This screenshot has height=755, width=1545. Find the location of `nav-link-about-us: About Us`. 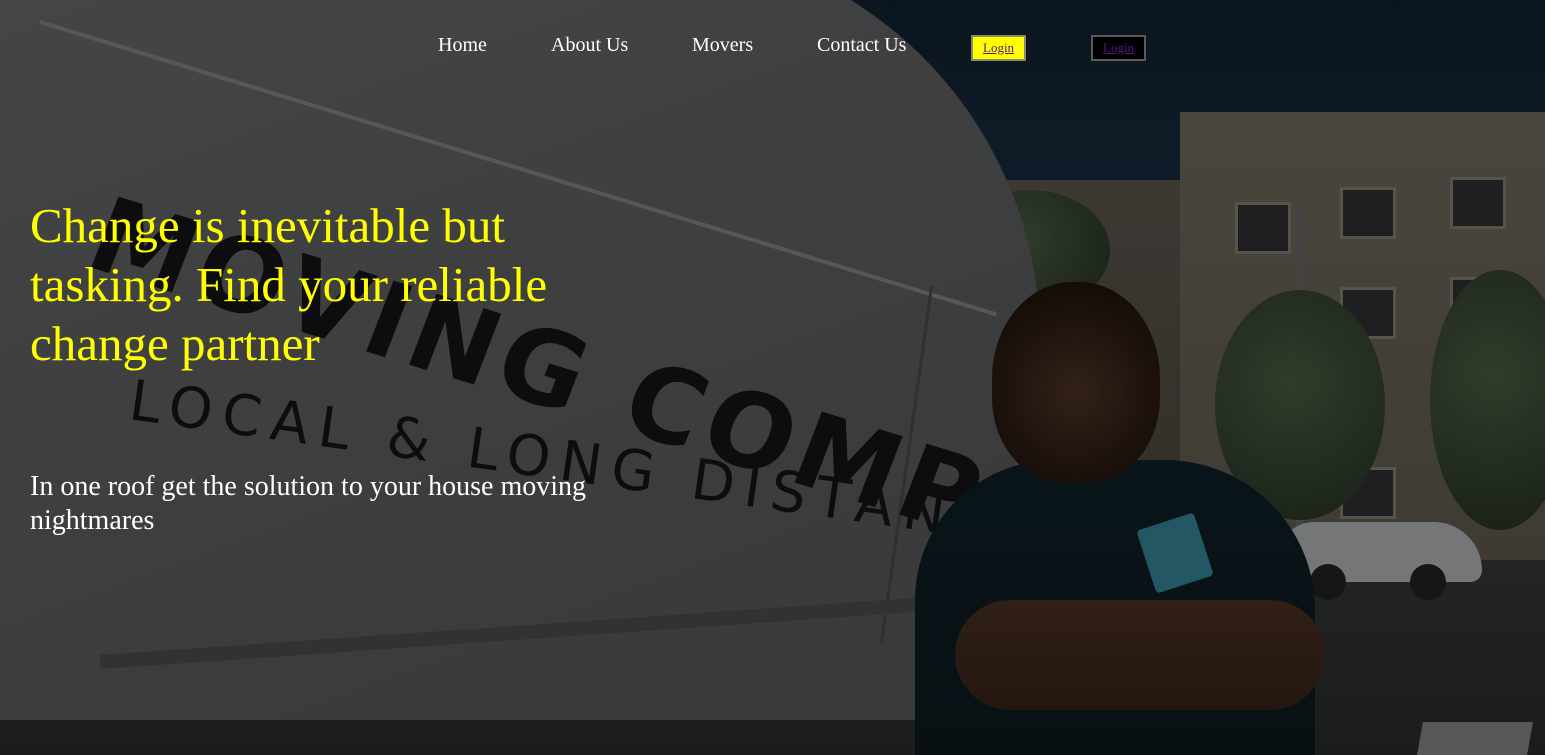

nav-link-about-us: About Us is located at coordinates (589, 45).